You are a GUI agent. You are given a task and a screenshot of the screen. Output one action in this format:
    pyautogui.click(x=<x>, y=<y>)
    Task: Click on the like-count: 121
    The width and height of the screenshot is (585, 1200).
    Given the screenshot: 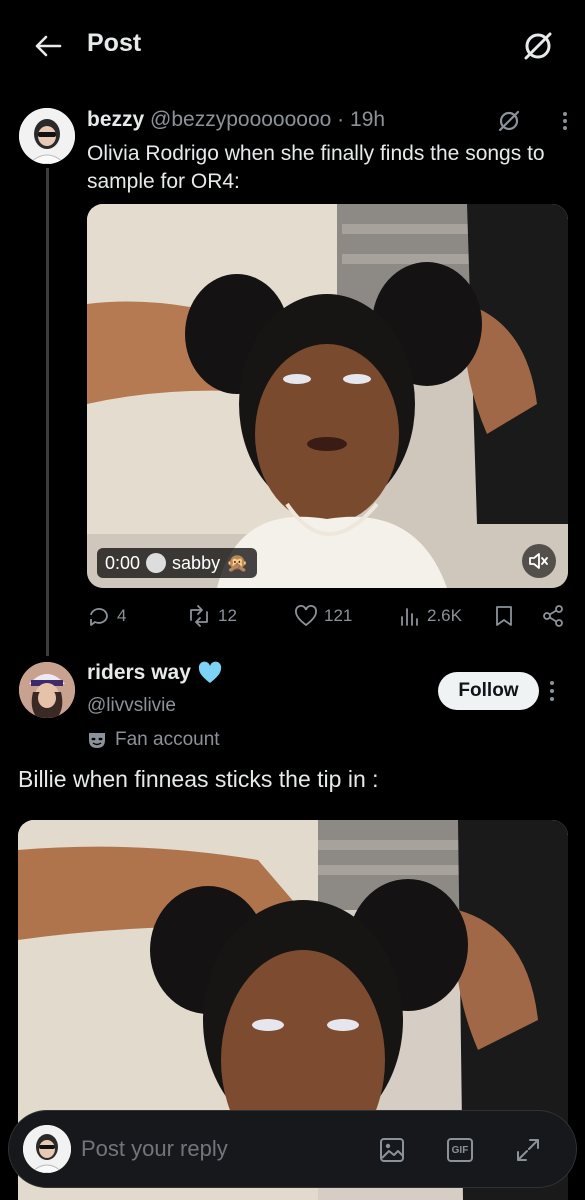 What is the action you would take?
    pyautogui.click(x=338, y=615)
    